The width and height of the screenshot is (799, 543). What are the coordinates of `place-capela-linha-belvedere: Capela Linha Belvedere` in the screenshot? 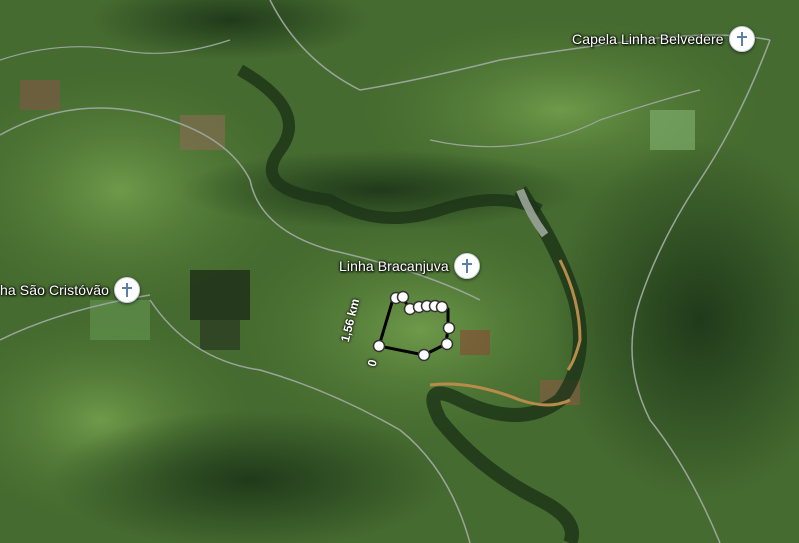 It's located at (663, 39).